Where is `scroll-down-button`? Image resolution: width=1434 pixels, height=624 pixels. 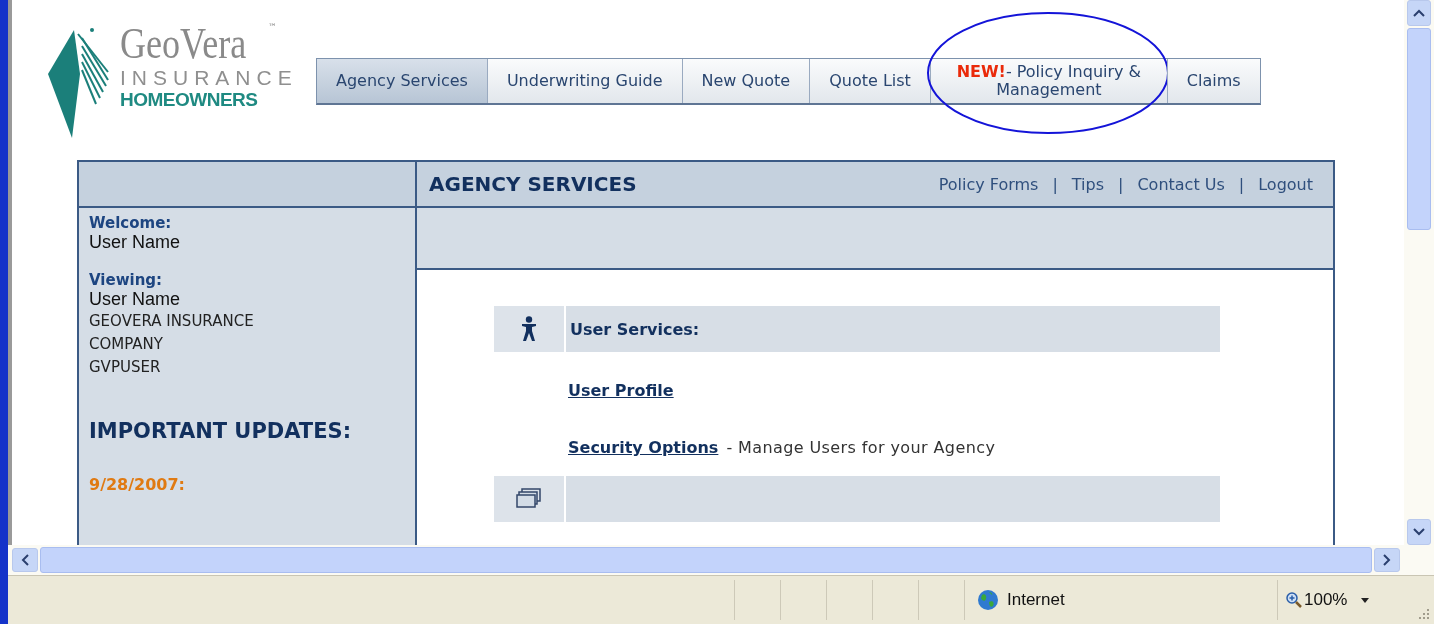
scroll-down-button is located at coordinates (1419, 532).